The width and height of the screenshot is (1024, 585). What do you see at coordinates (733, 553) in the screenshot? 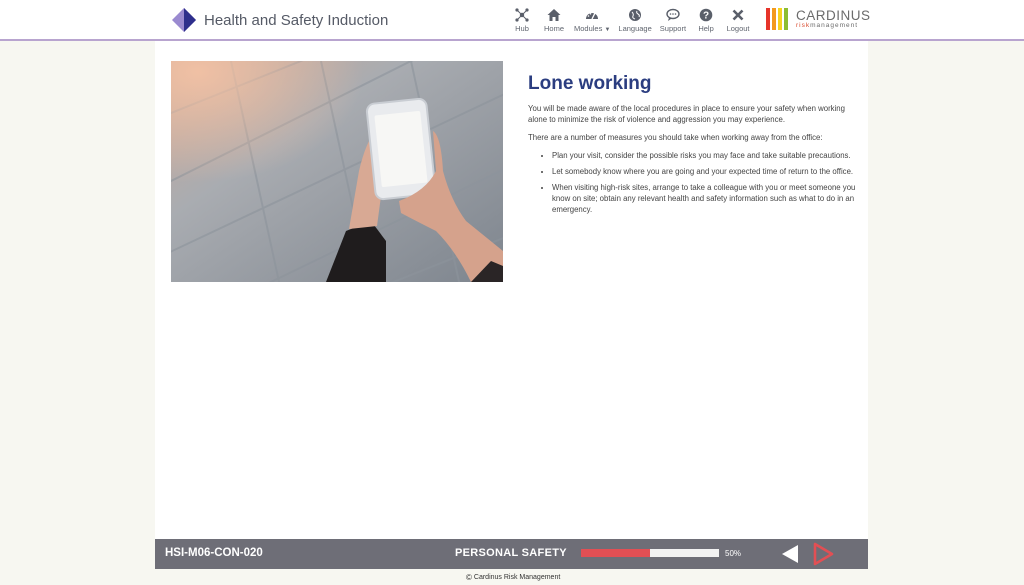
I see `progress-label: 50%` at bounding box center [733, 553].